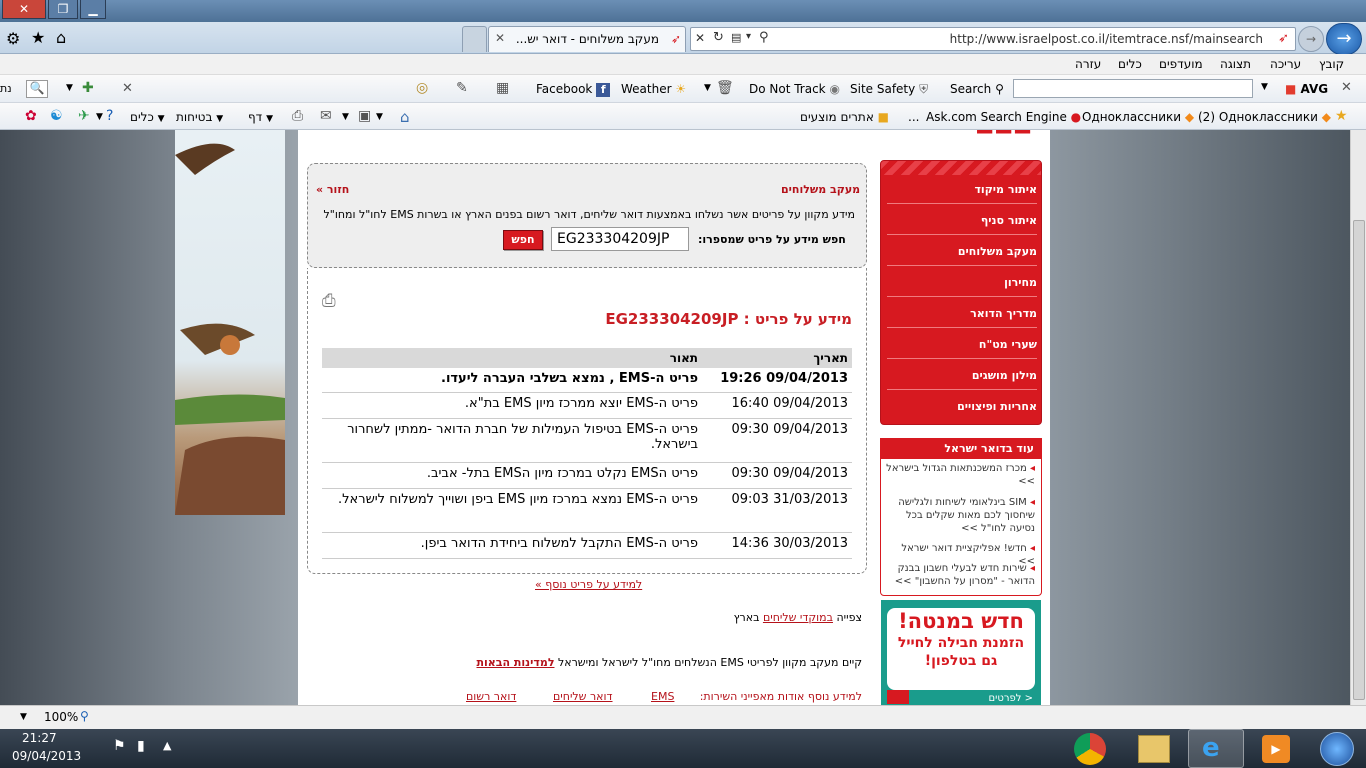 The width and height of the screenshot is (1366, 768). What do you see at coordinates (422, 88) in the screenshot?
I see `screenshot-icon: ◎` at bounding box center [422, 88].